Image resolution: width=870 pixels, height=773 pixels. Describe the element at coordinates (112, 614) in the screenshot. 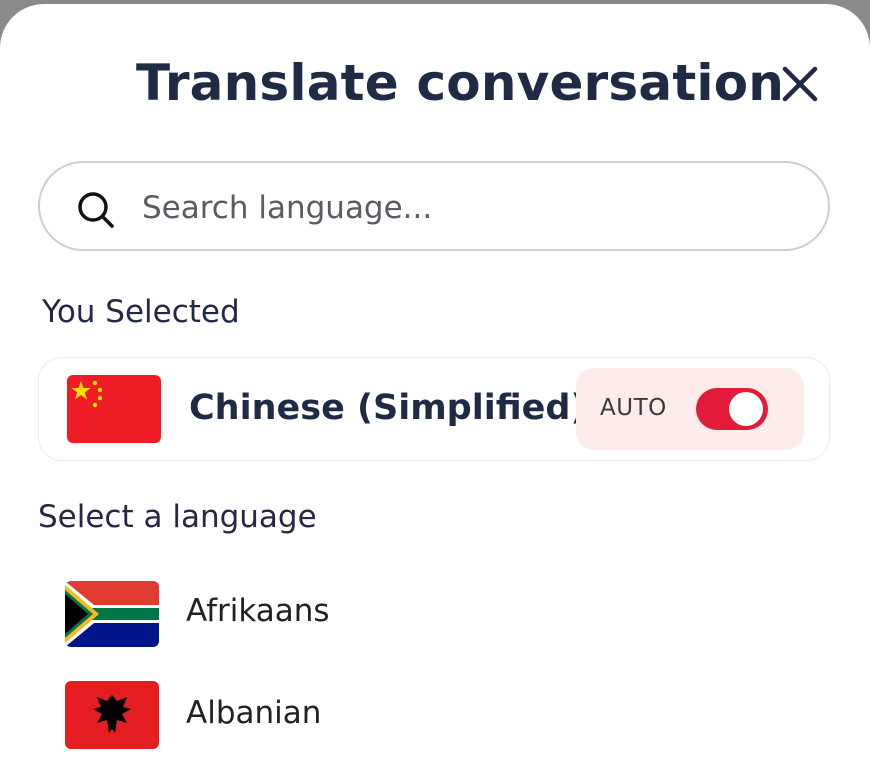

I see `south-africa-flag-icon` at that location.